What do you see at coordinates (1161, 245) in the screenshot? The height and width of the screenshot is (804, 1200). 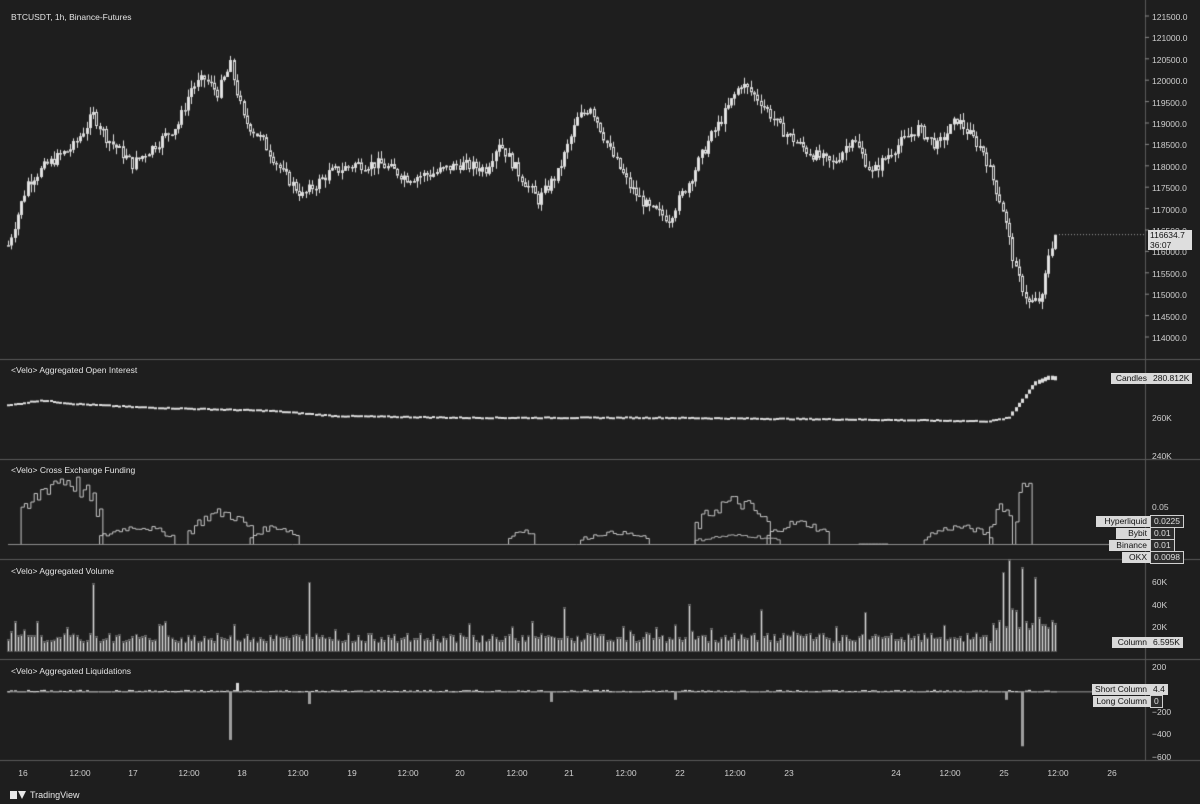 I see `bar-countdown: 36:07` at bounding box center [1161, 245].